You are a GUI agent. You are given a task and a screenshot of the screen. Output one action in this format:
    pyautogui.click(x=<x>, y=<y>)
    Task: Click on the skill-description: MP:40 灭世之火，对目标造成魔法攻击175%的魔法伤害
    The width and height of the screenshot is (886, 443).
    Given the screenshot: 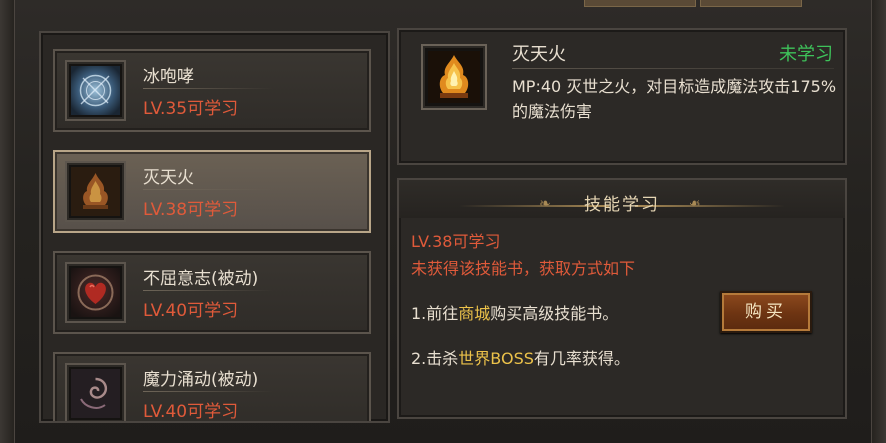 What is the action you would take?
    pyautogui.click(x=674, y=99)
    